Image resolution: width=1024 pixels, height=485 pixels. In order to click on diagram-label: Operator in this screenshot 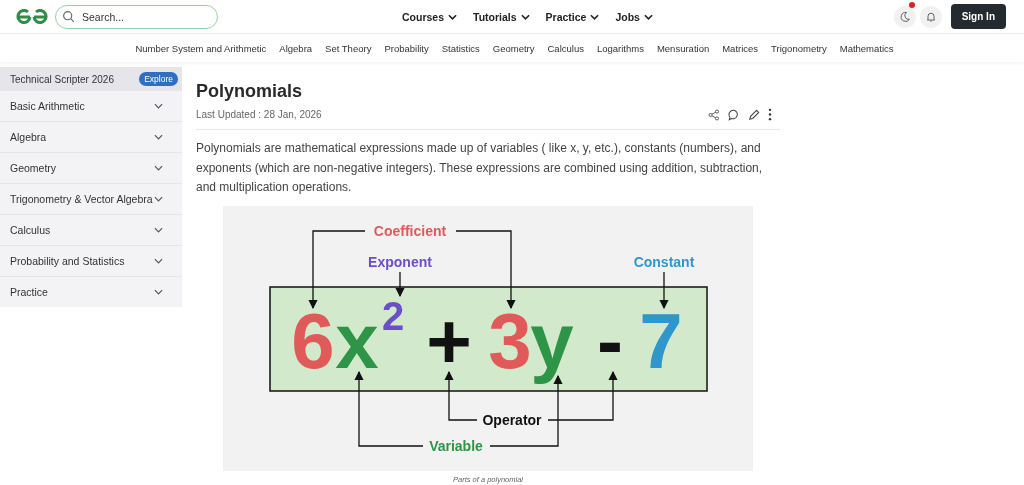, I will do `click(512, 419)`.